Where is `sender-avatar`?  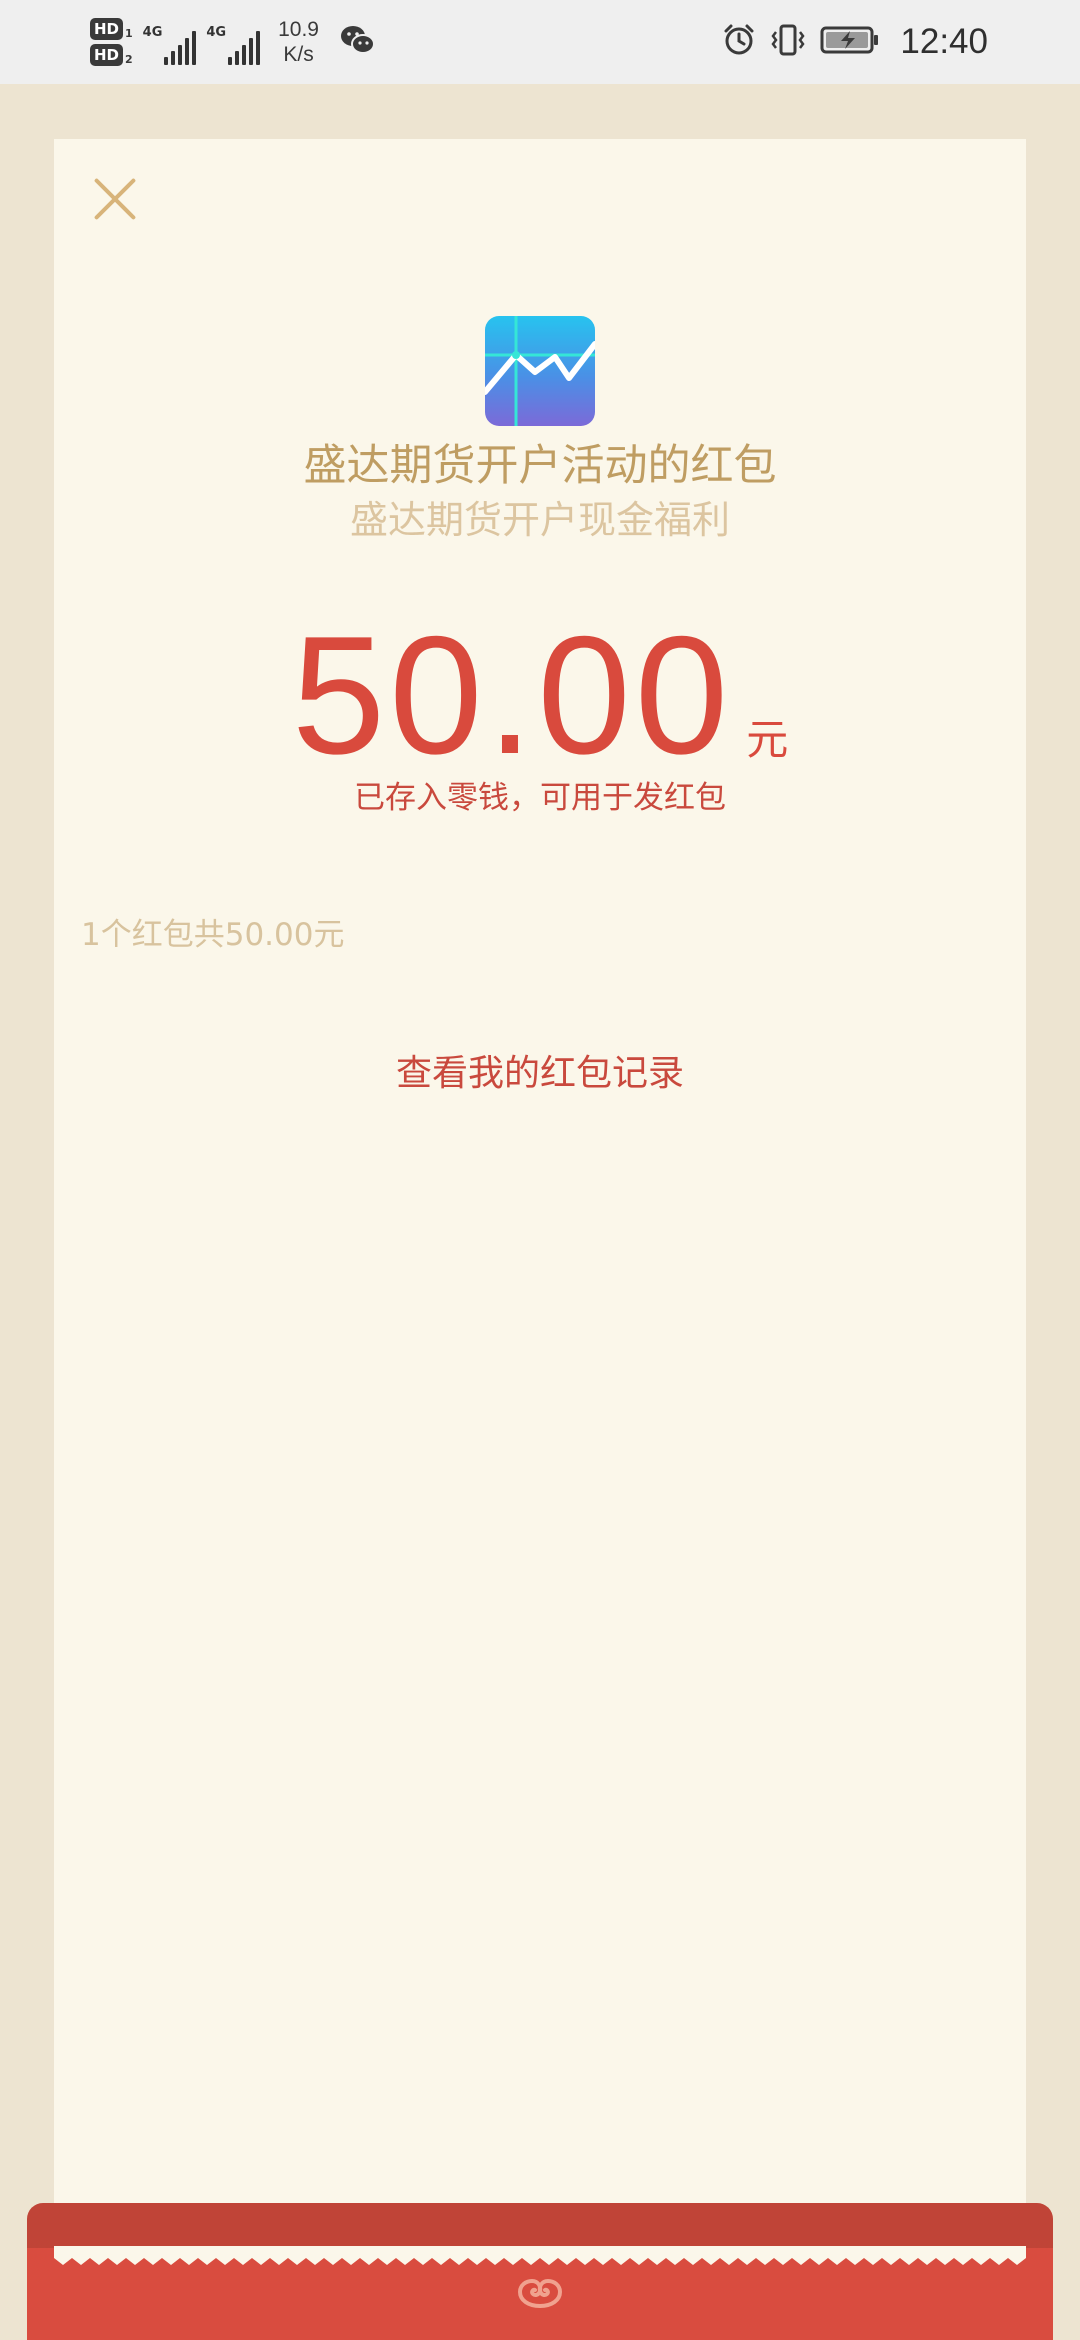 sender-avatar is located at coordinates (540, 371).